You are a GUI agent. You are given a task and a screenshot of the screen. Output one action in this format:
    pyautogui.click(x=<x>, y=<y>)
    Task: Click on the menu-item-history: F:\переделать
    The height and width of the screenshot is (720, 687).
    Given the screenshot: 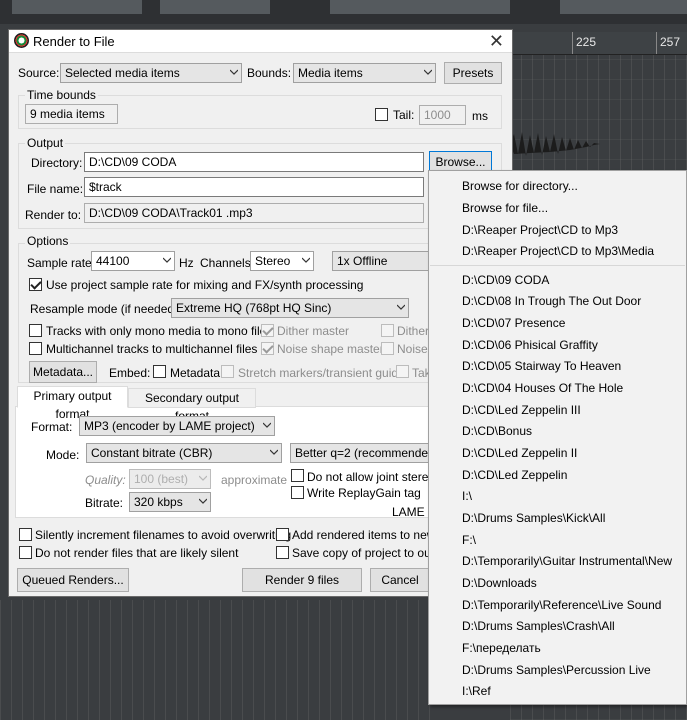 What is the action you would take?
    pyautogui.click(x=501, y=648)
    